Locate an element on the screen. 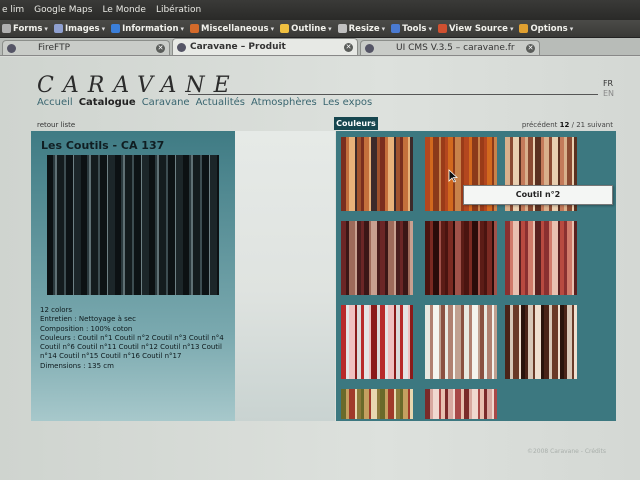  toolbar-label: Information is located at coordinates (150, 28).